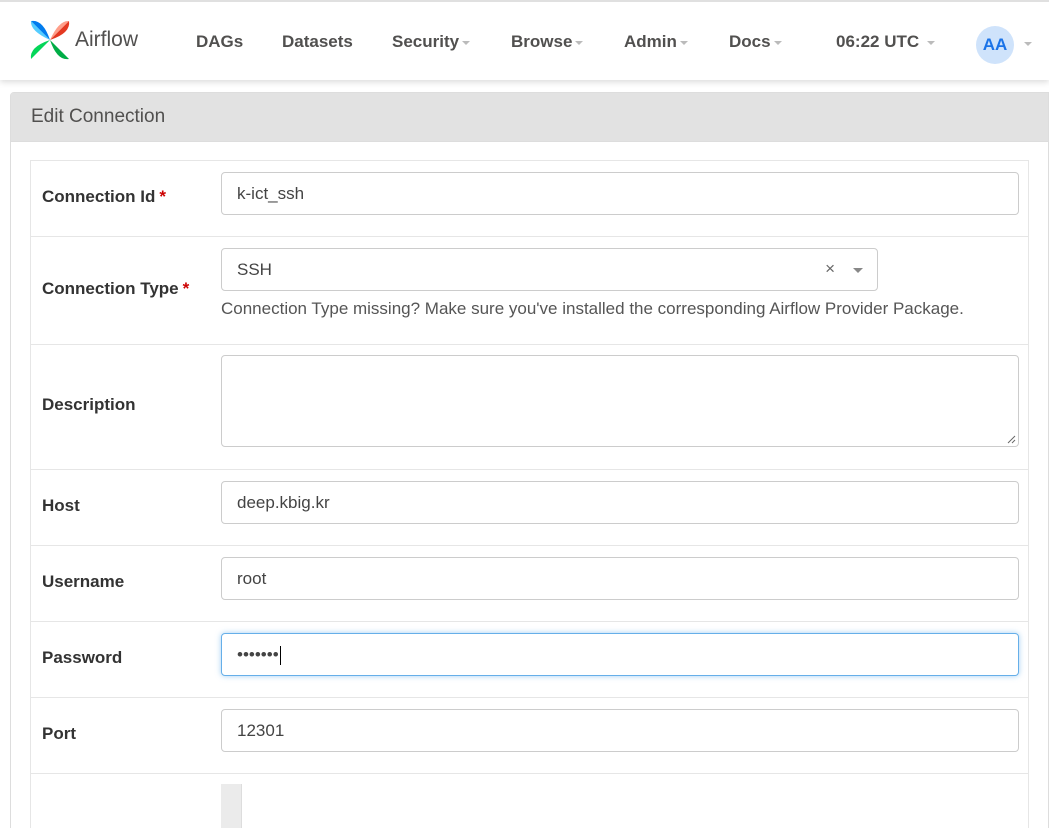 This screenshot has width=1049, height=828. What do you see at coordinates (620, 730) in the screenshot?
I see `port-input: 12301` at bounding box center [620, 730].